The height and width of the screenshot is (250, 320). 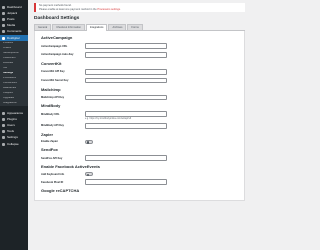 What do you see at coordinates (3, 113) in the screenshot?
I see `appearance-icon` at bounding box center [3, 113].